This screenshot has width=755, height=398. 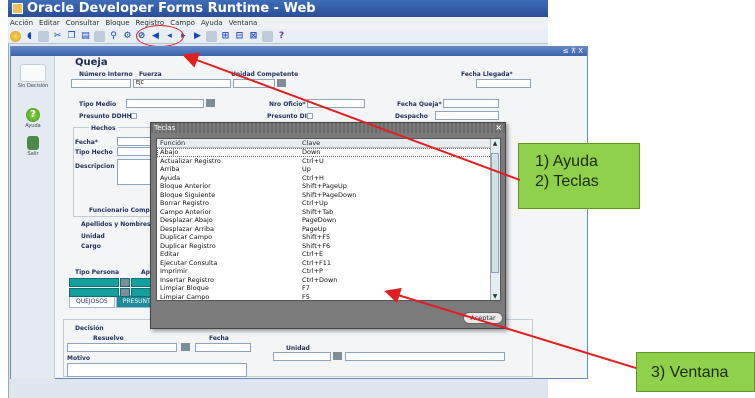 I want to click on dialog-title: Teclas, so click(x=165, y=128).